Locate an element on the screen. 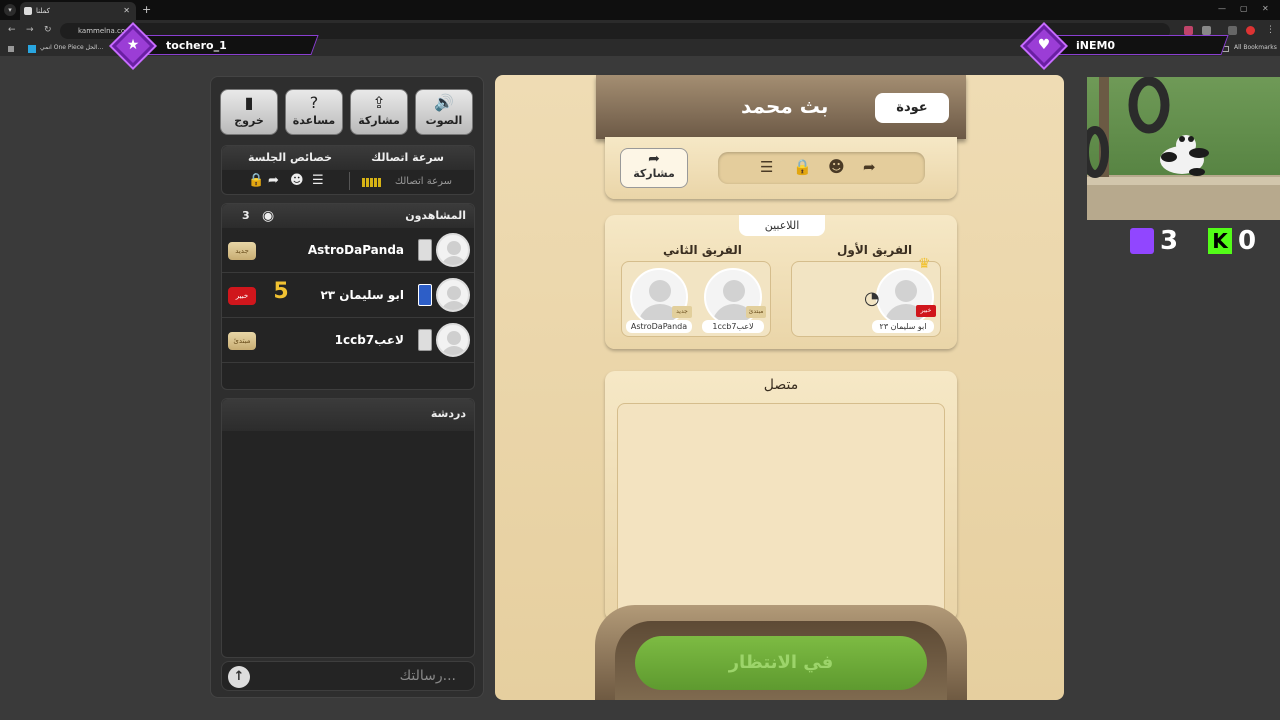 The height and width of the screenshot is (720, 1280). profile-icon is located at coordinates (1232, 30).